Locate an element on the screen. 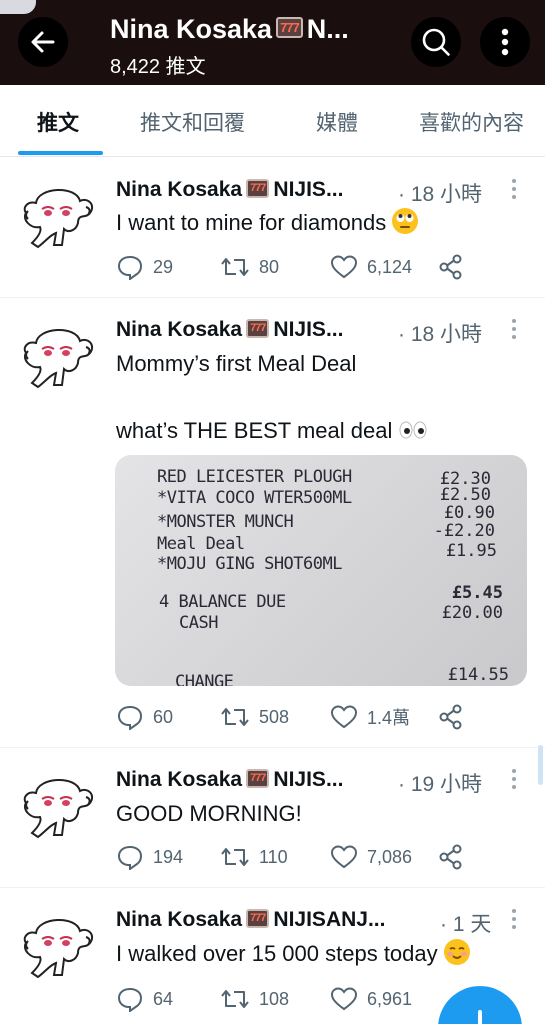  receipt-price: £1.95 is located at coordinates (471, 551).